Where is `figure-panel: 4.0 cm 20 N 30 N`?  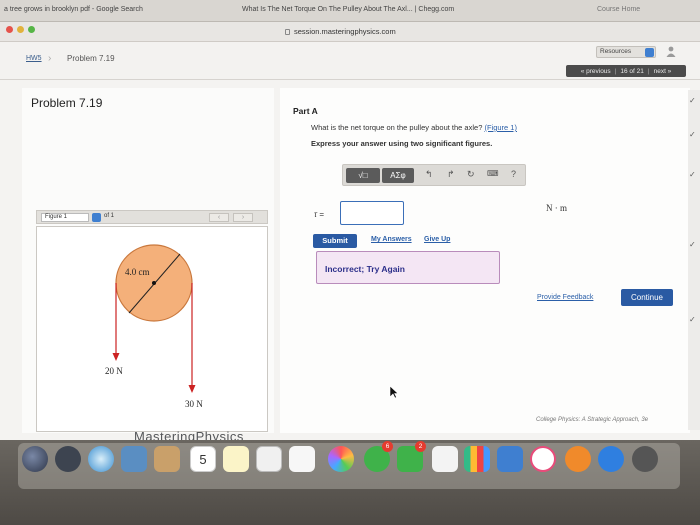
figure-panel: 4.0 cm 20 N 30 N is located at coordinates (152, 329).